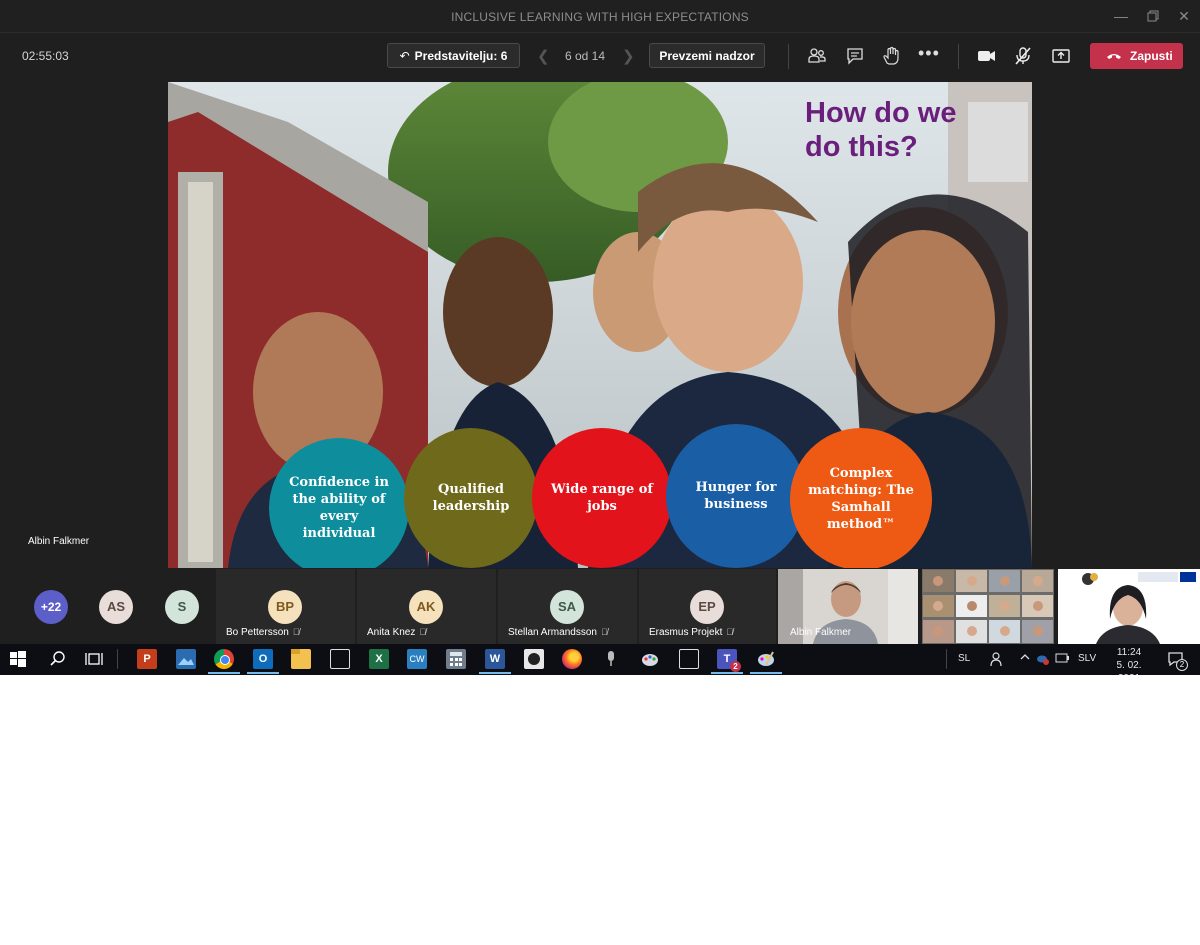 The image size is (1200, 945). Describe the element at coordinates (1023, 56) in the screenshot. I see `microphone-muted-icon` at that location.